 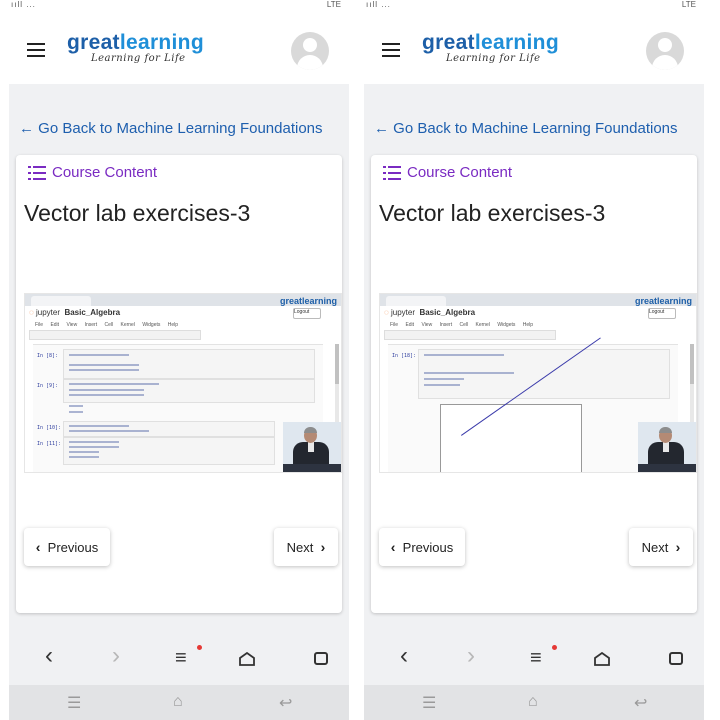 I want to click on cell-prompt: In [10]:, so click(x=49, y=428).